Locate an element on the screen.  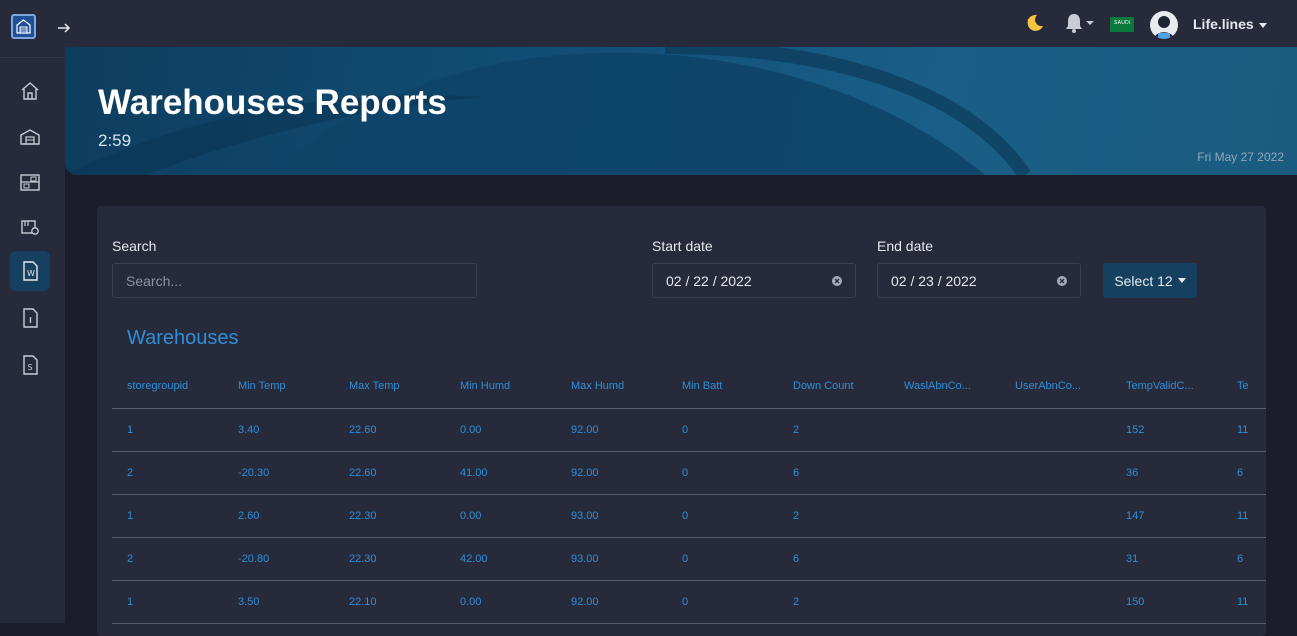
sidebar-item-info-report is located at coordinates (30, 318).